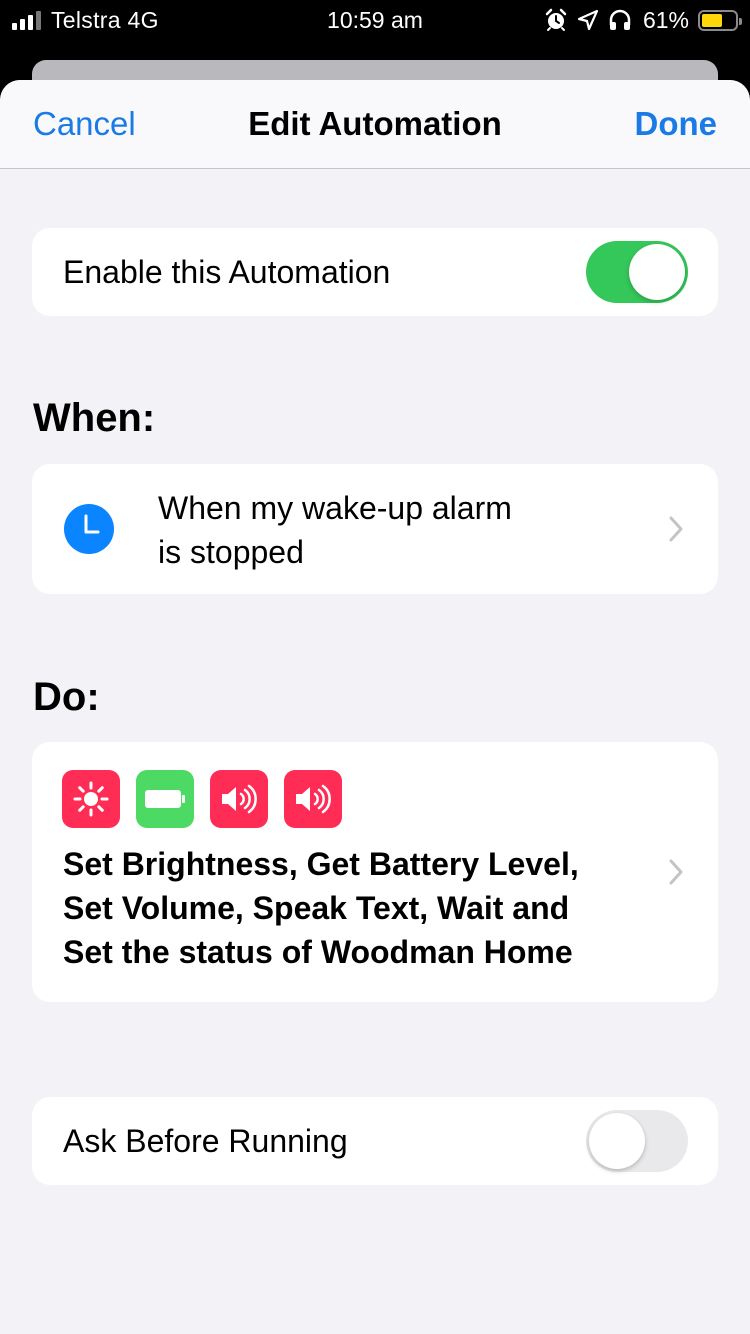 This screenshot has width=750, height=1334. What do you see at coordinates (89, 529) in the screenshot?
I see `clock-icon` at bounding box center [89, 529].